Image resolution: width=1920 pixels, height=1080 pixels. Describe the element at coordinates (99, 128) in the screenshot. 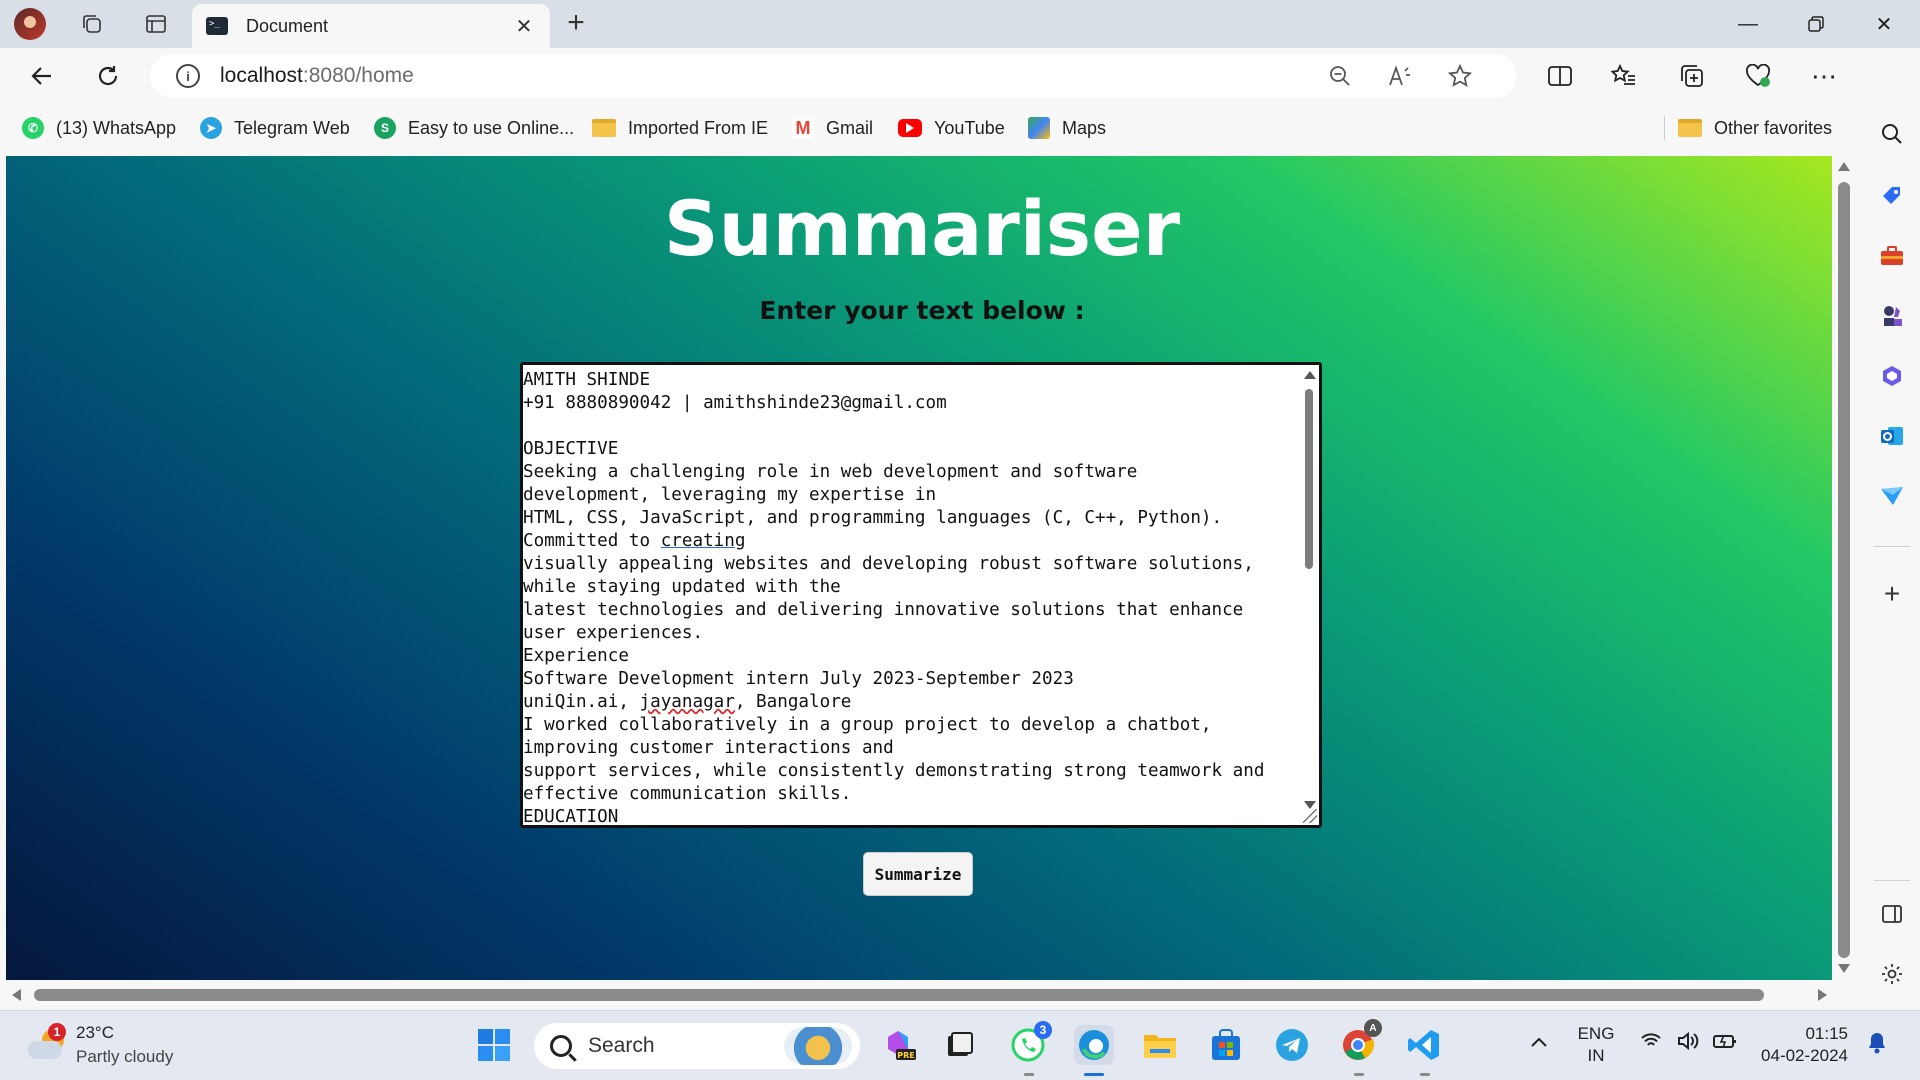

I see `favorite-whatsapp: ✆ (13) WhatsApp` at that location.